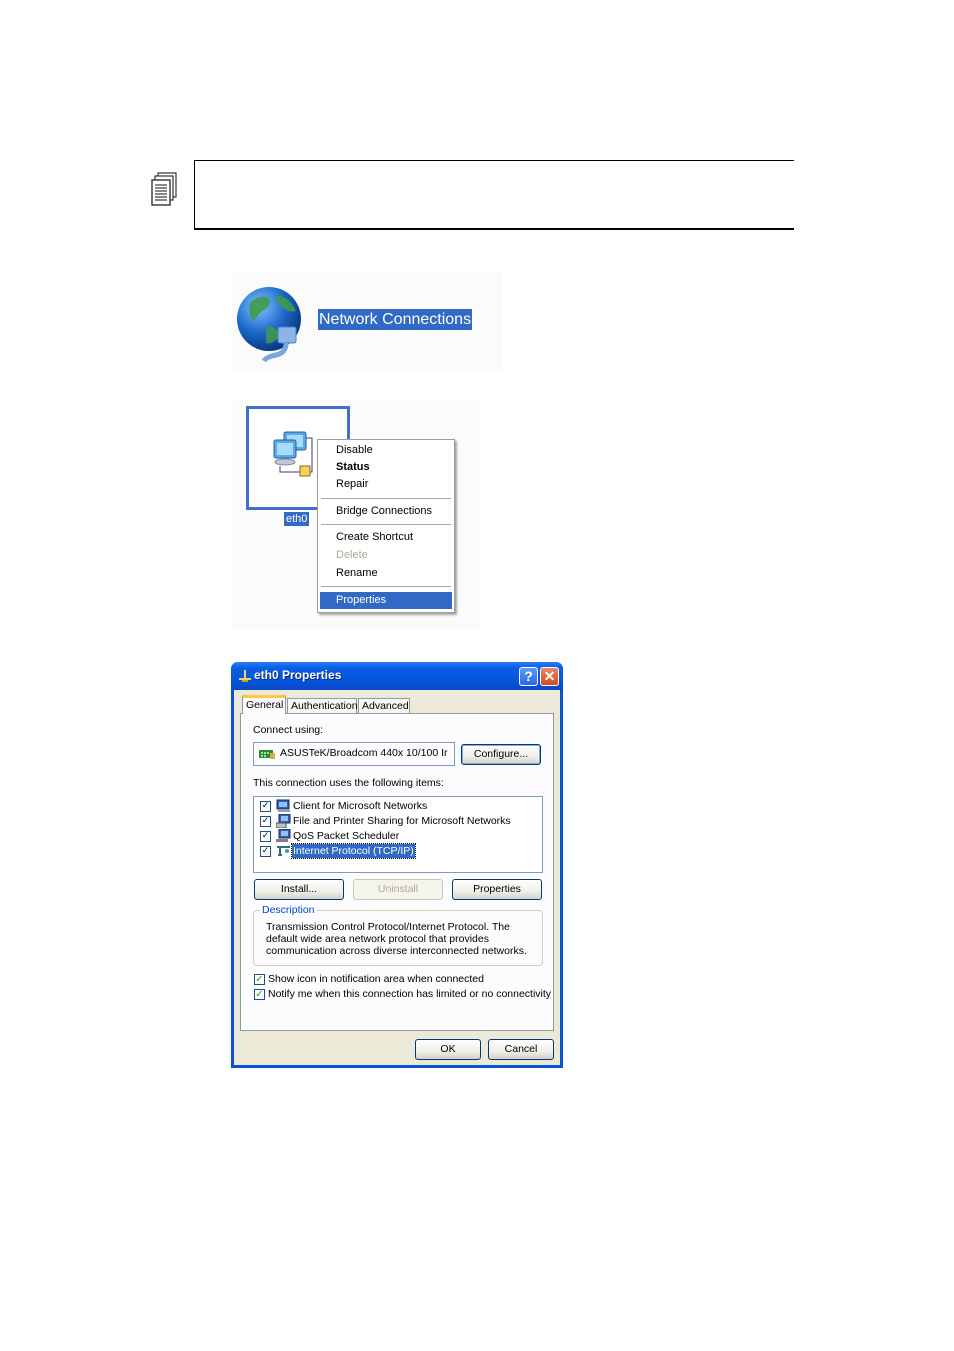 The image size is (954, 1351). What do you see at coordinates (364, 753) in the screenshot?
I see `adapter-name: ASUSTeK/Broadcom 440x 10/100 Ir` at bounding box center [364, 753].